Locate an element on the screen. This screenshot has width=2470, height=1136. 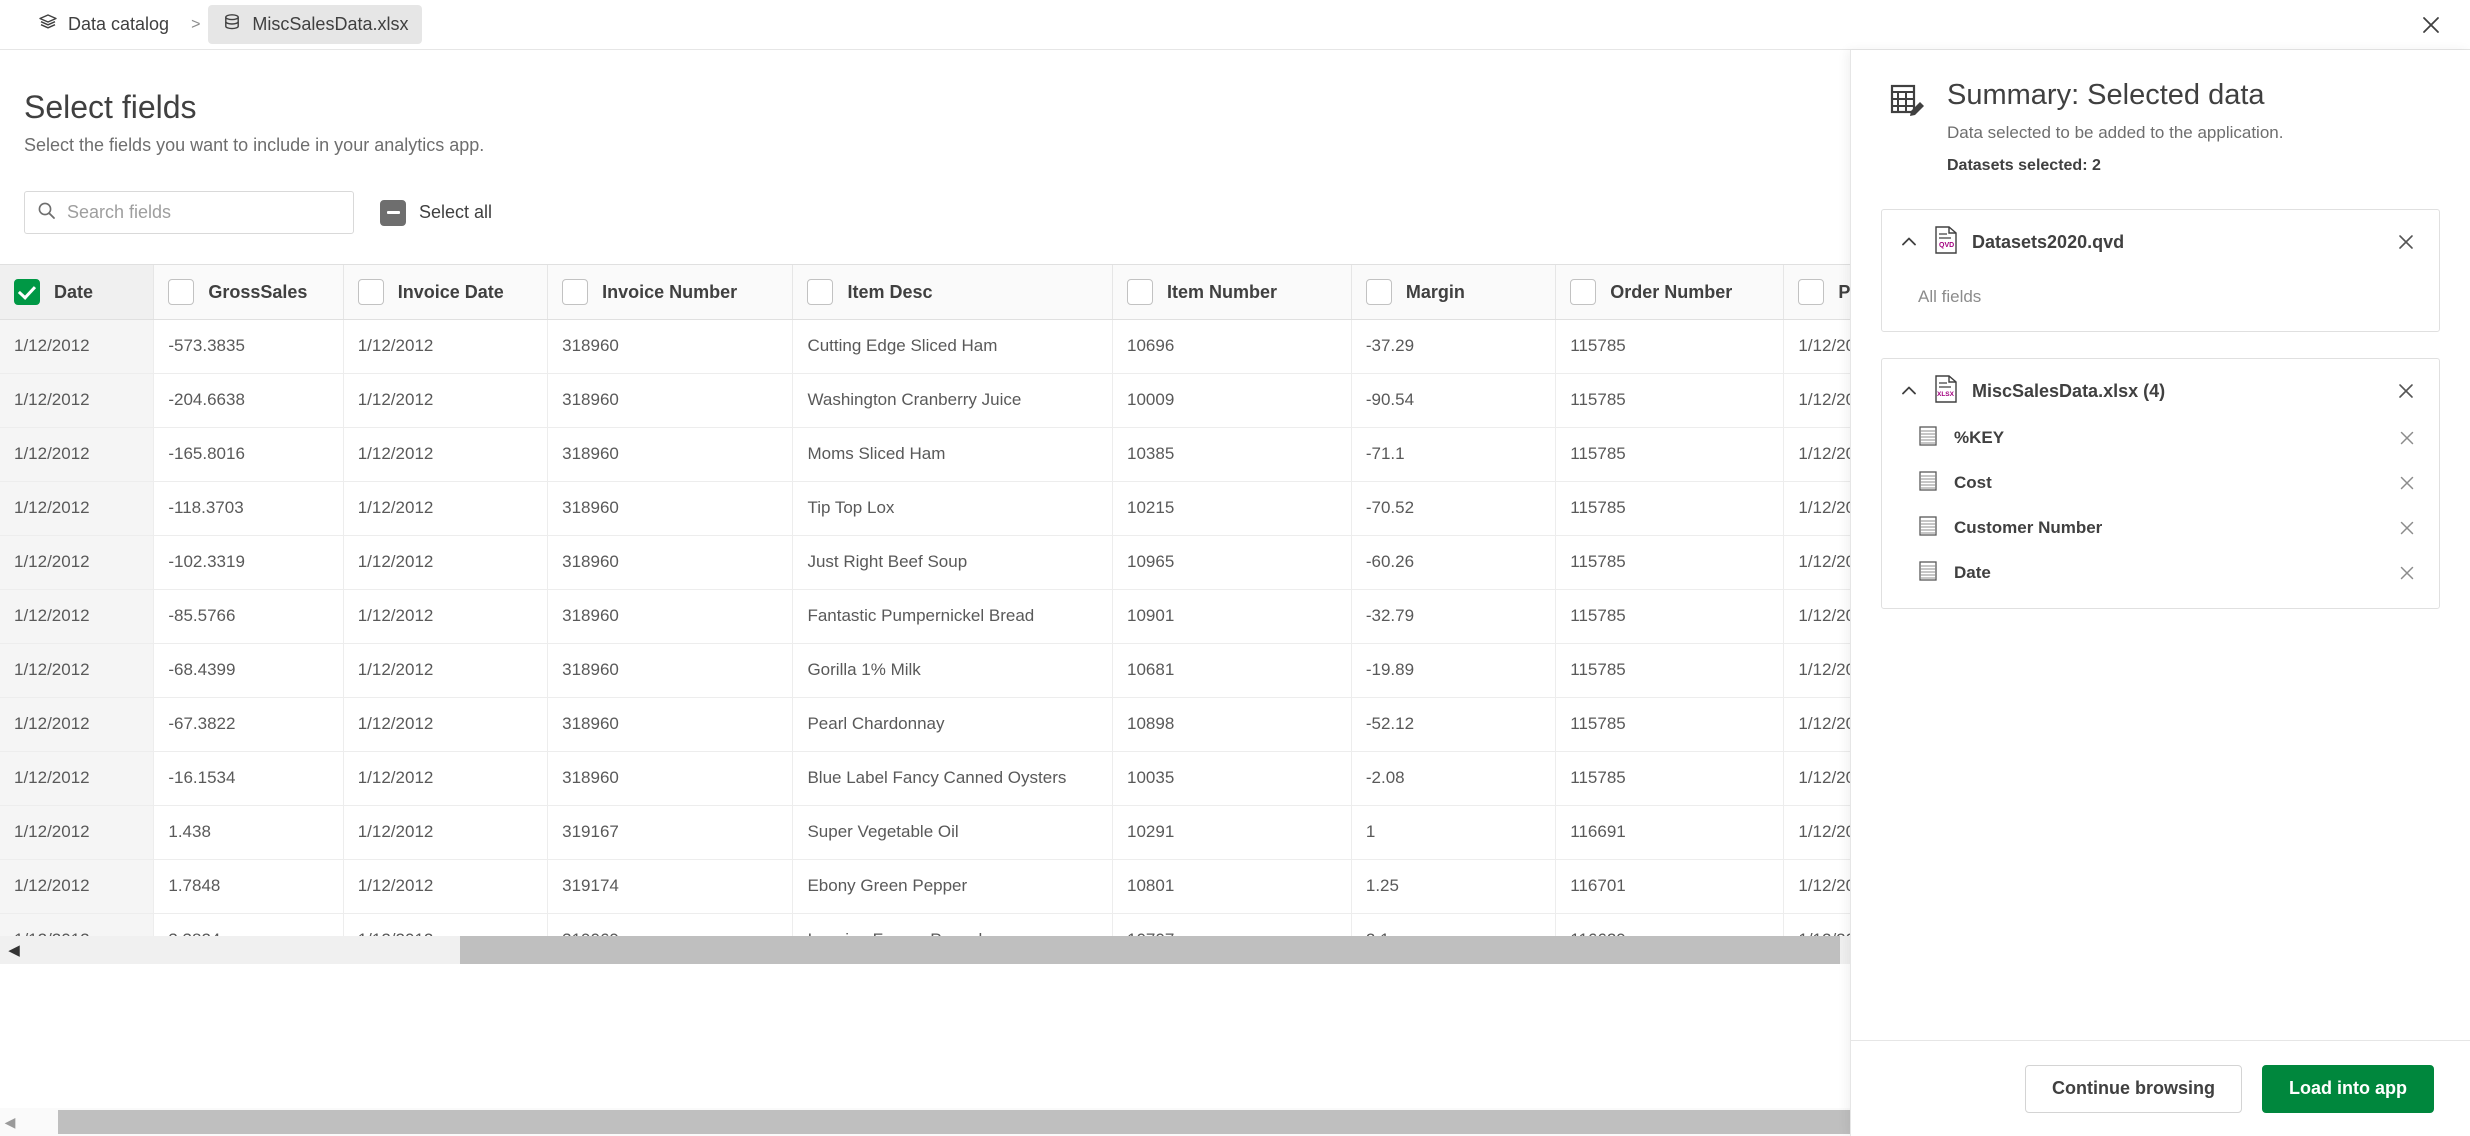
table-cell: -85.5766 is located at coordinates (248, 616).